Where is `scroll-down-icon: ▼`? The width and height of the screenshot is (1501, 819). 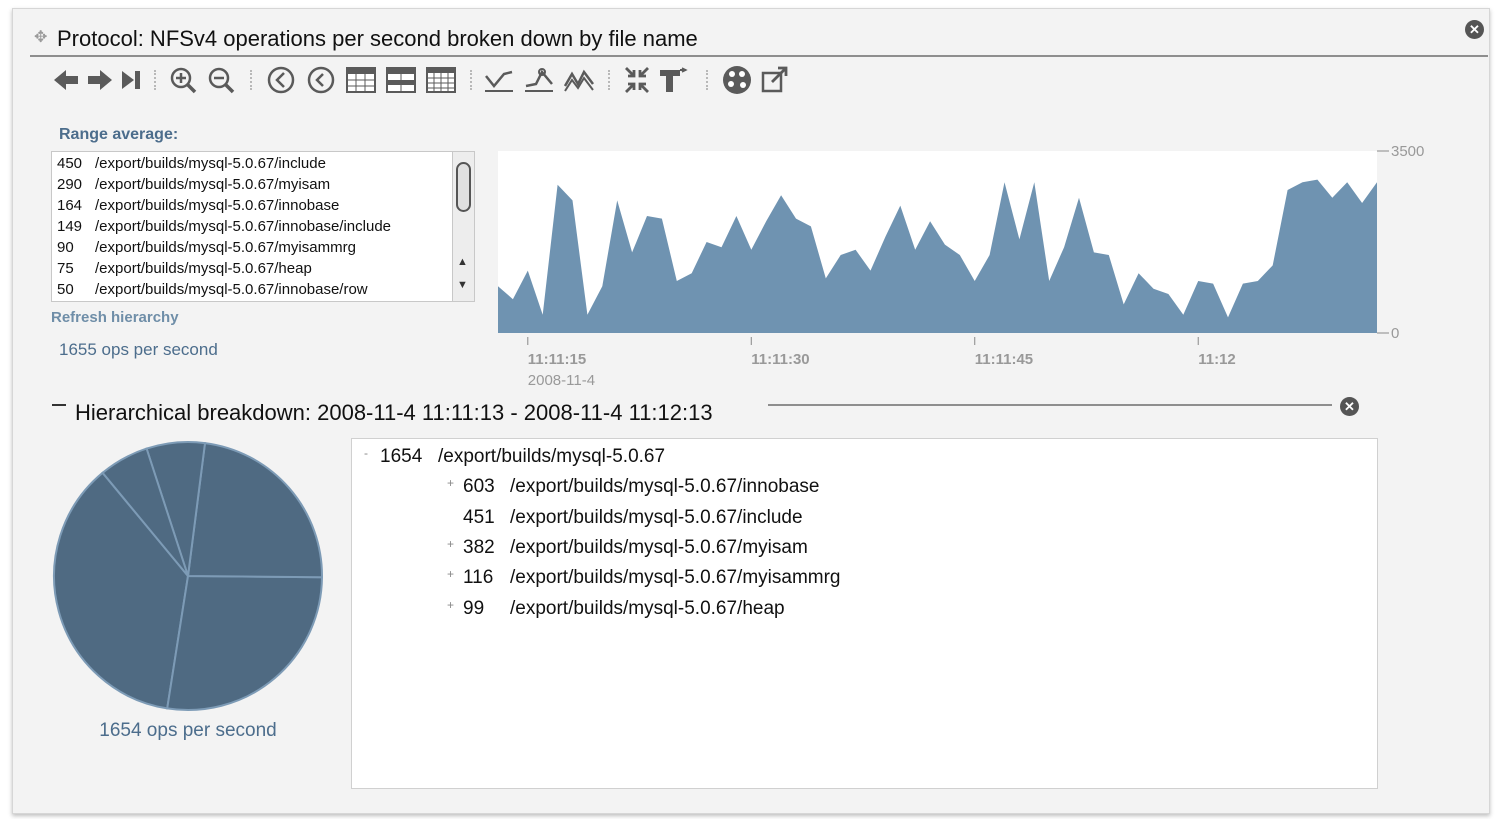 scroll-down-icon: ▼ is located at coordinates (462, 285).